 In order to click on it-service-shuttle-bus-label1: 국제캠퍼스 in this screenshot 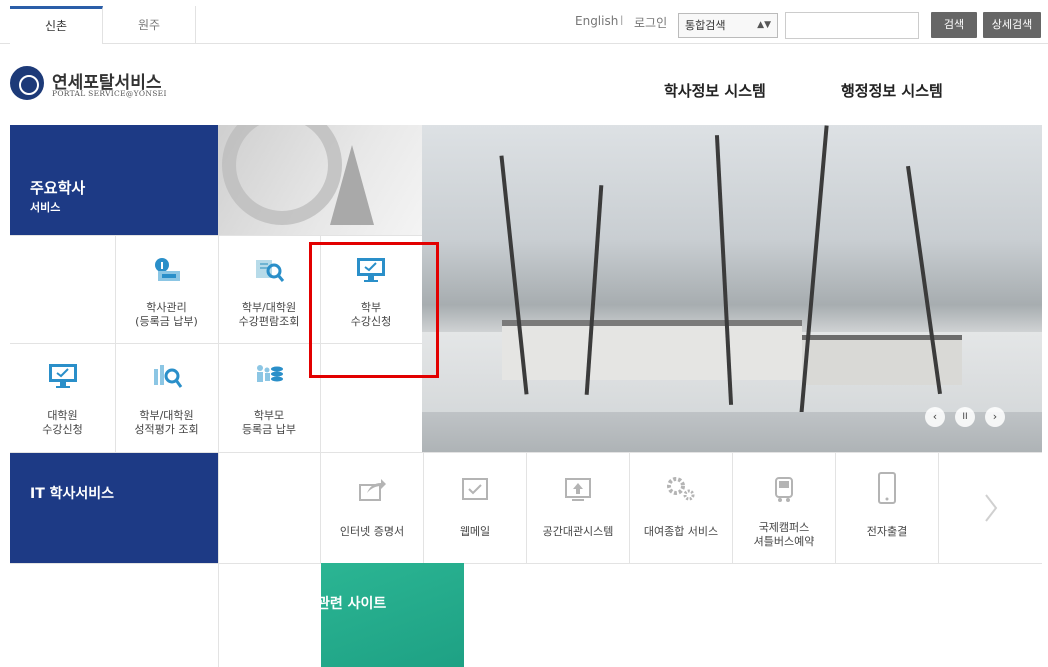, I will do `click(784, 527)`.